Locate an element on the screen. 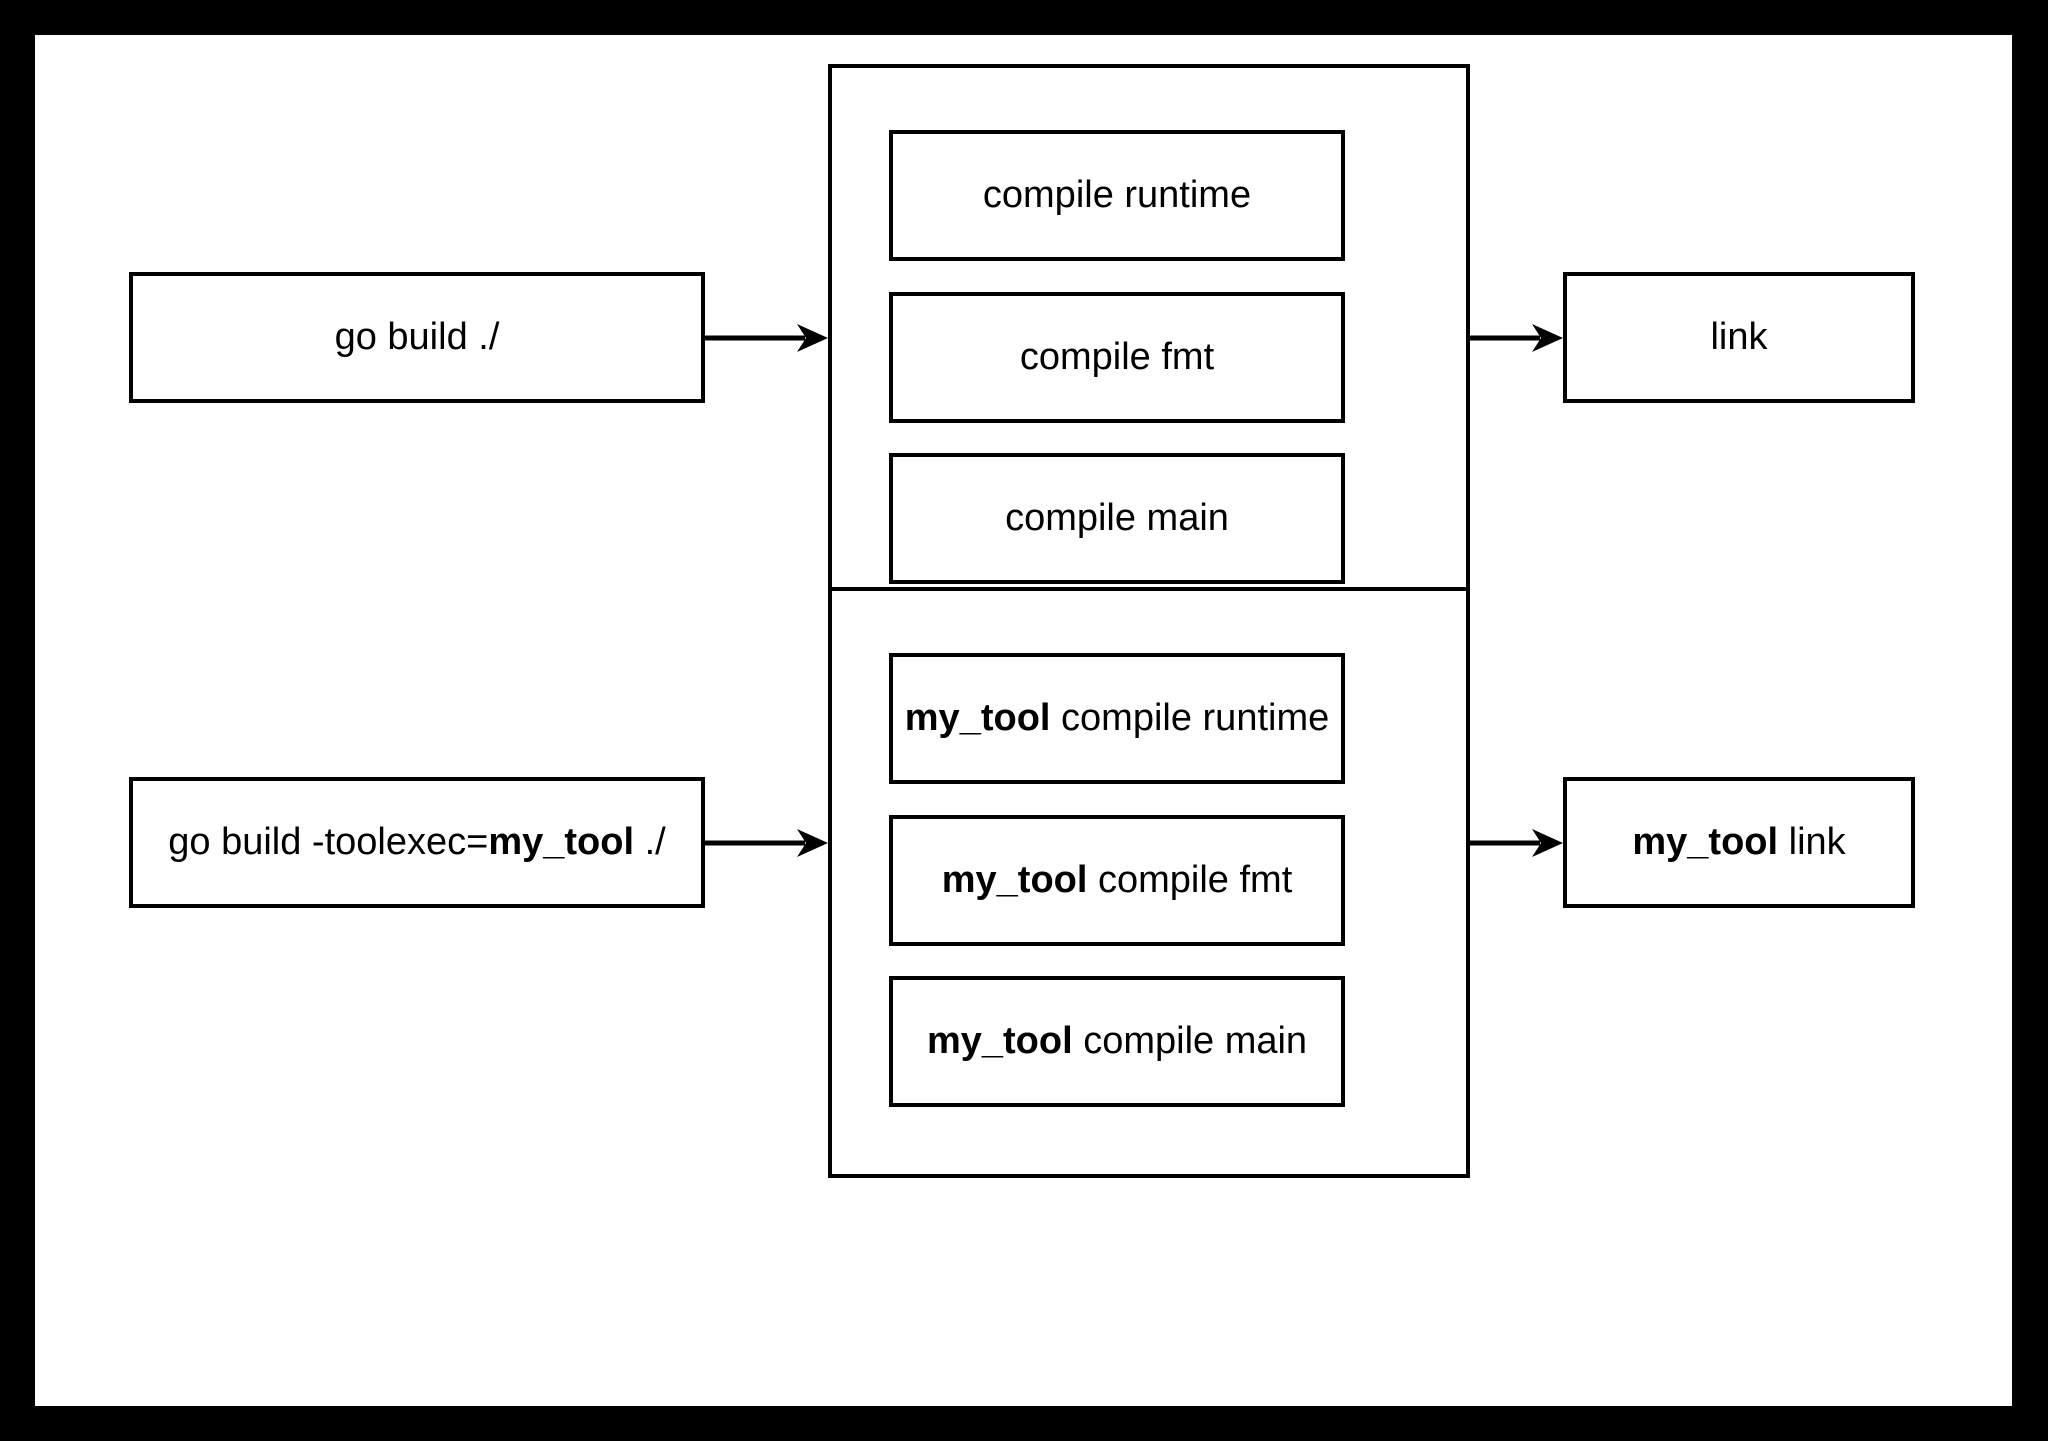 Image resolution: width=2048 pixels, height=1441 pixels. command-box-go-build-label: go build ./ is located at coordinates (417, 336).